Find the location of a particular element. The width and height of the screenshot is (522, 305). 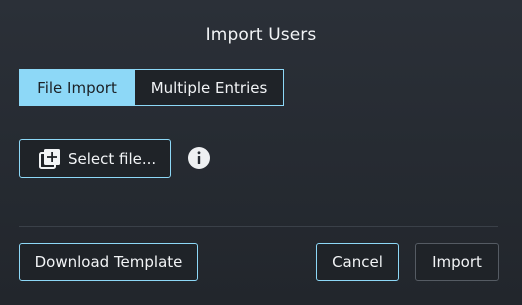

dialog-title: Import Users is located at coordinates (261, 35).